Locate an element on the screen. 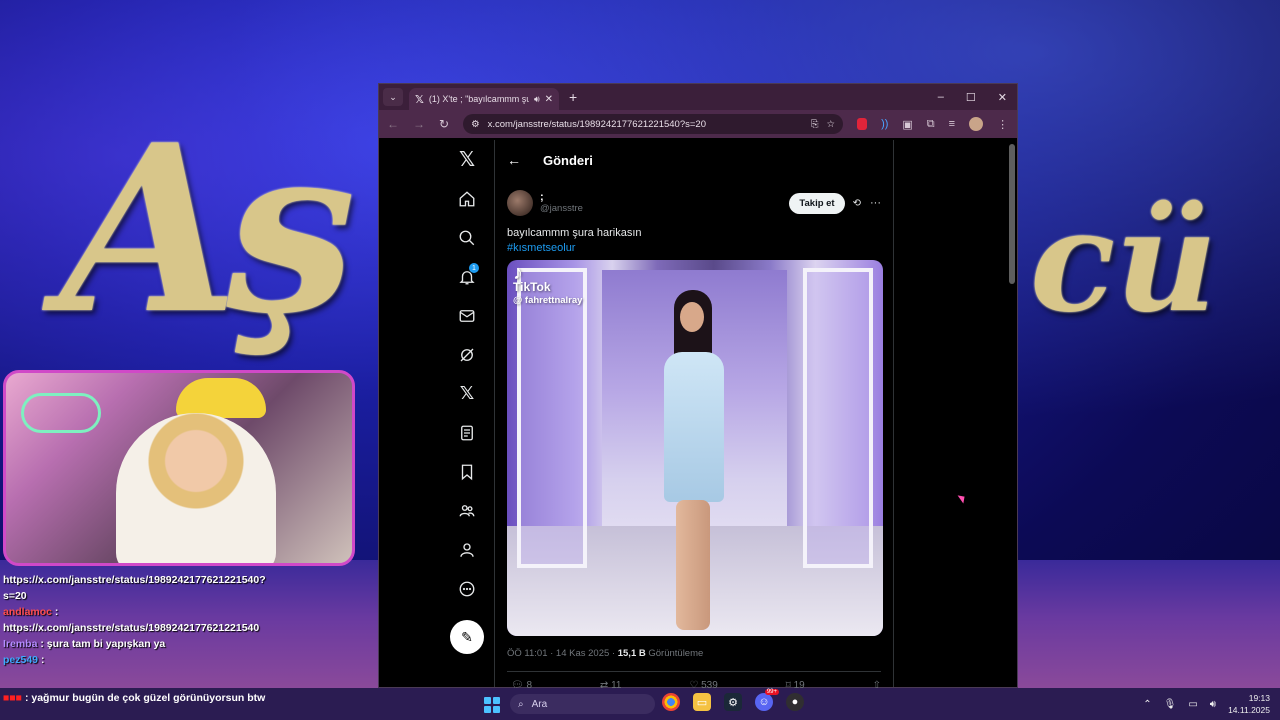  author-names: ; @jansstre is located at coordinates (561, 203).